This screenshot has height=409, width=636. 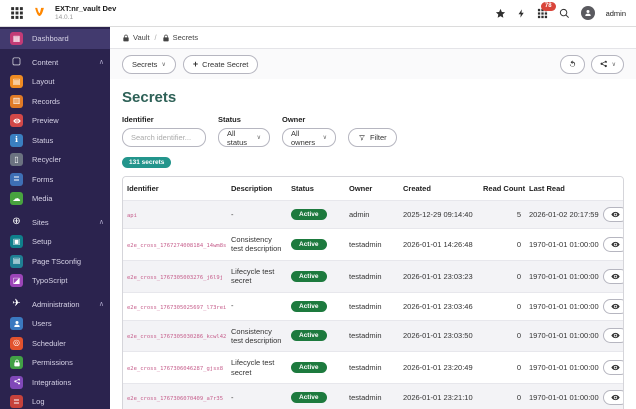 I want to click on secret-owner: testadmin, so click(x=365, y=368).